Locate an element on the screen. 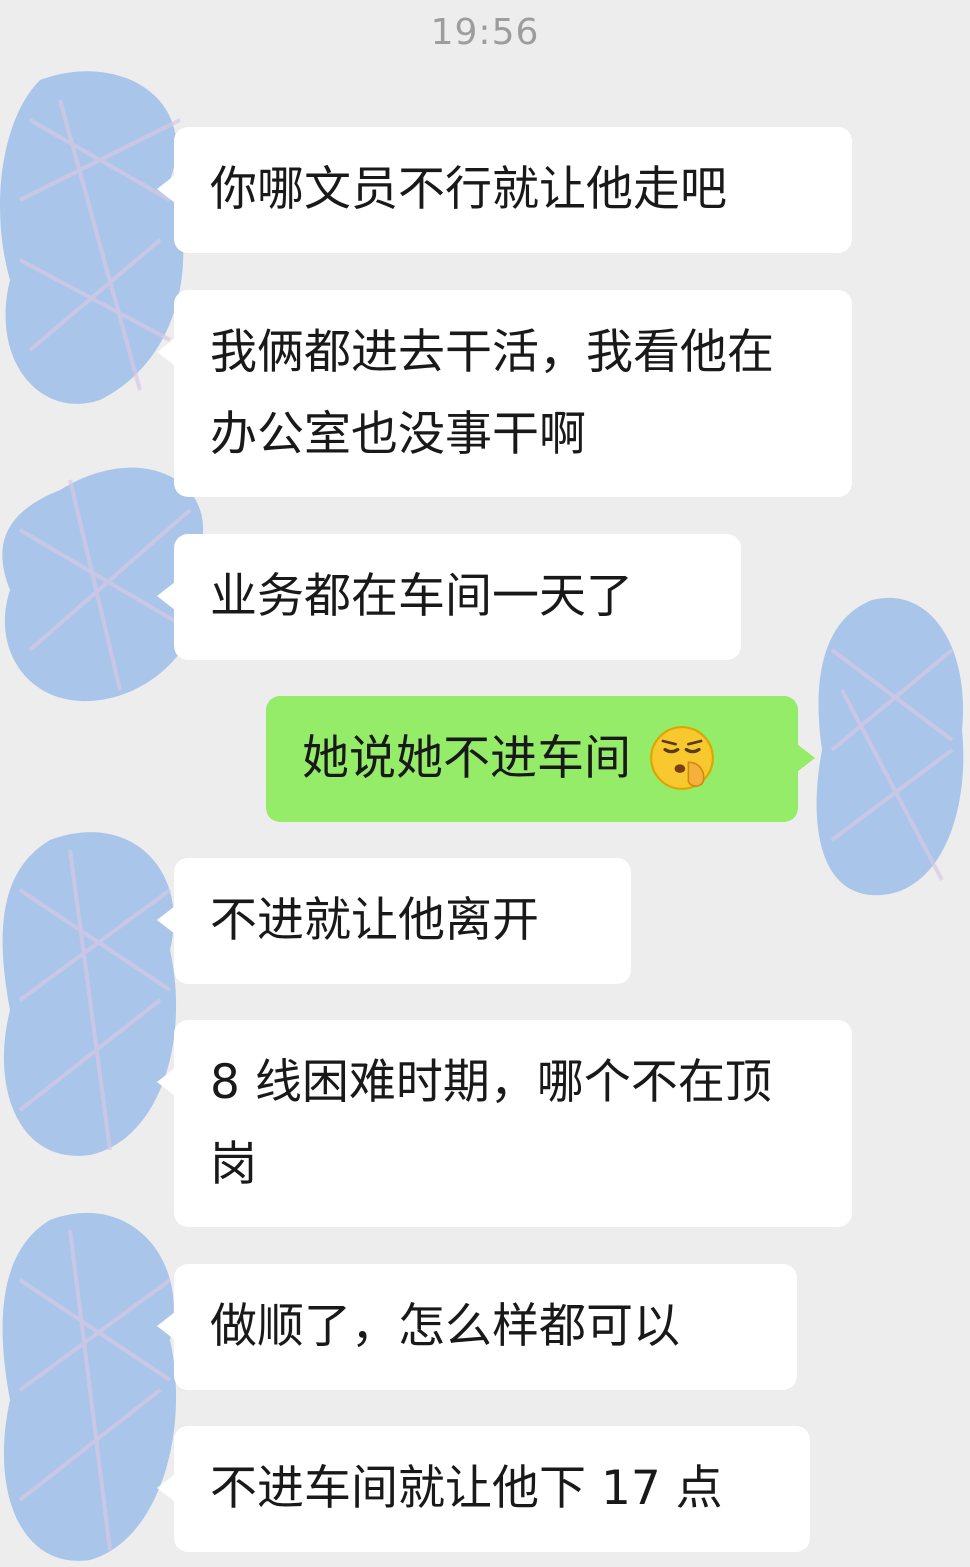 The width and height of the screenshot is (970, 1567). message-text: 我俩都进去干活，我看他在办公室也没事干啊 is located at coordinates (492, 393).